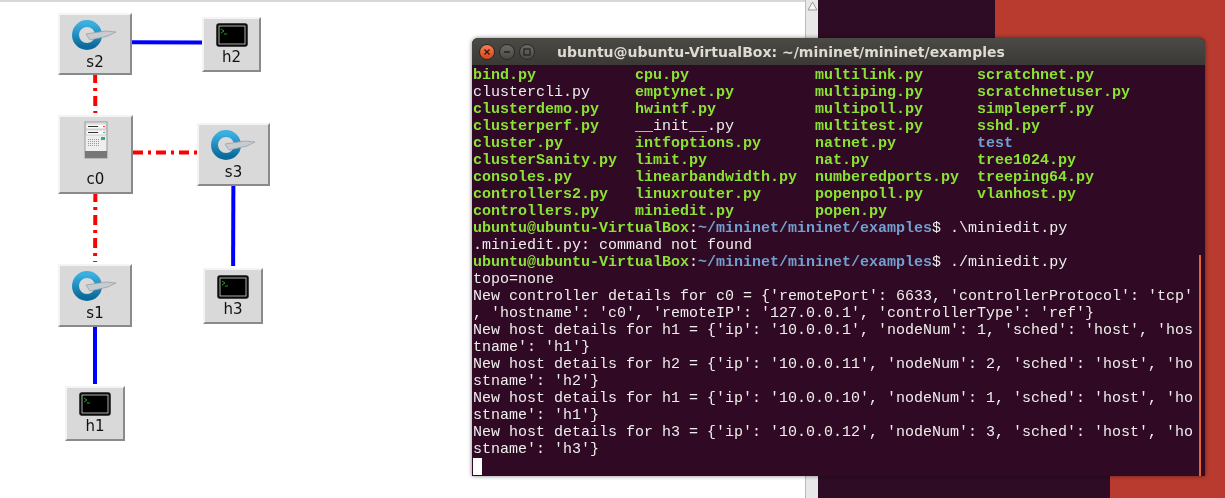 The image size is (1225, 498). What do you see at coordinates (1036, 177) in the screenshot?
I see `file-name: treeping64.py` at bounding box center [1036, 177].